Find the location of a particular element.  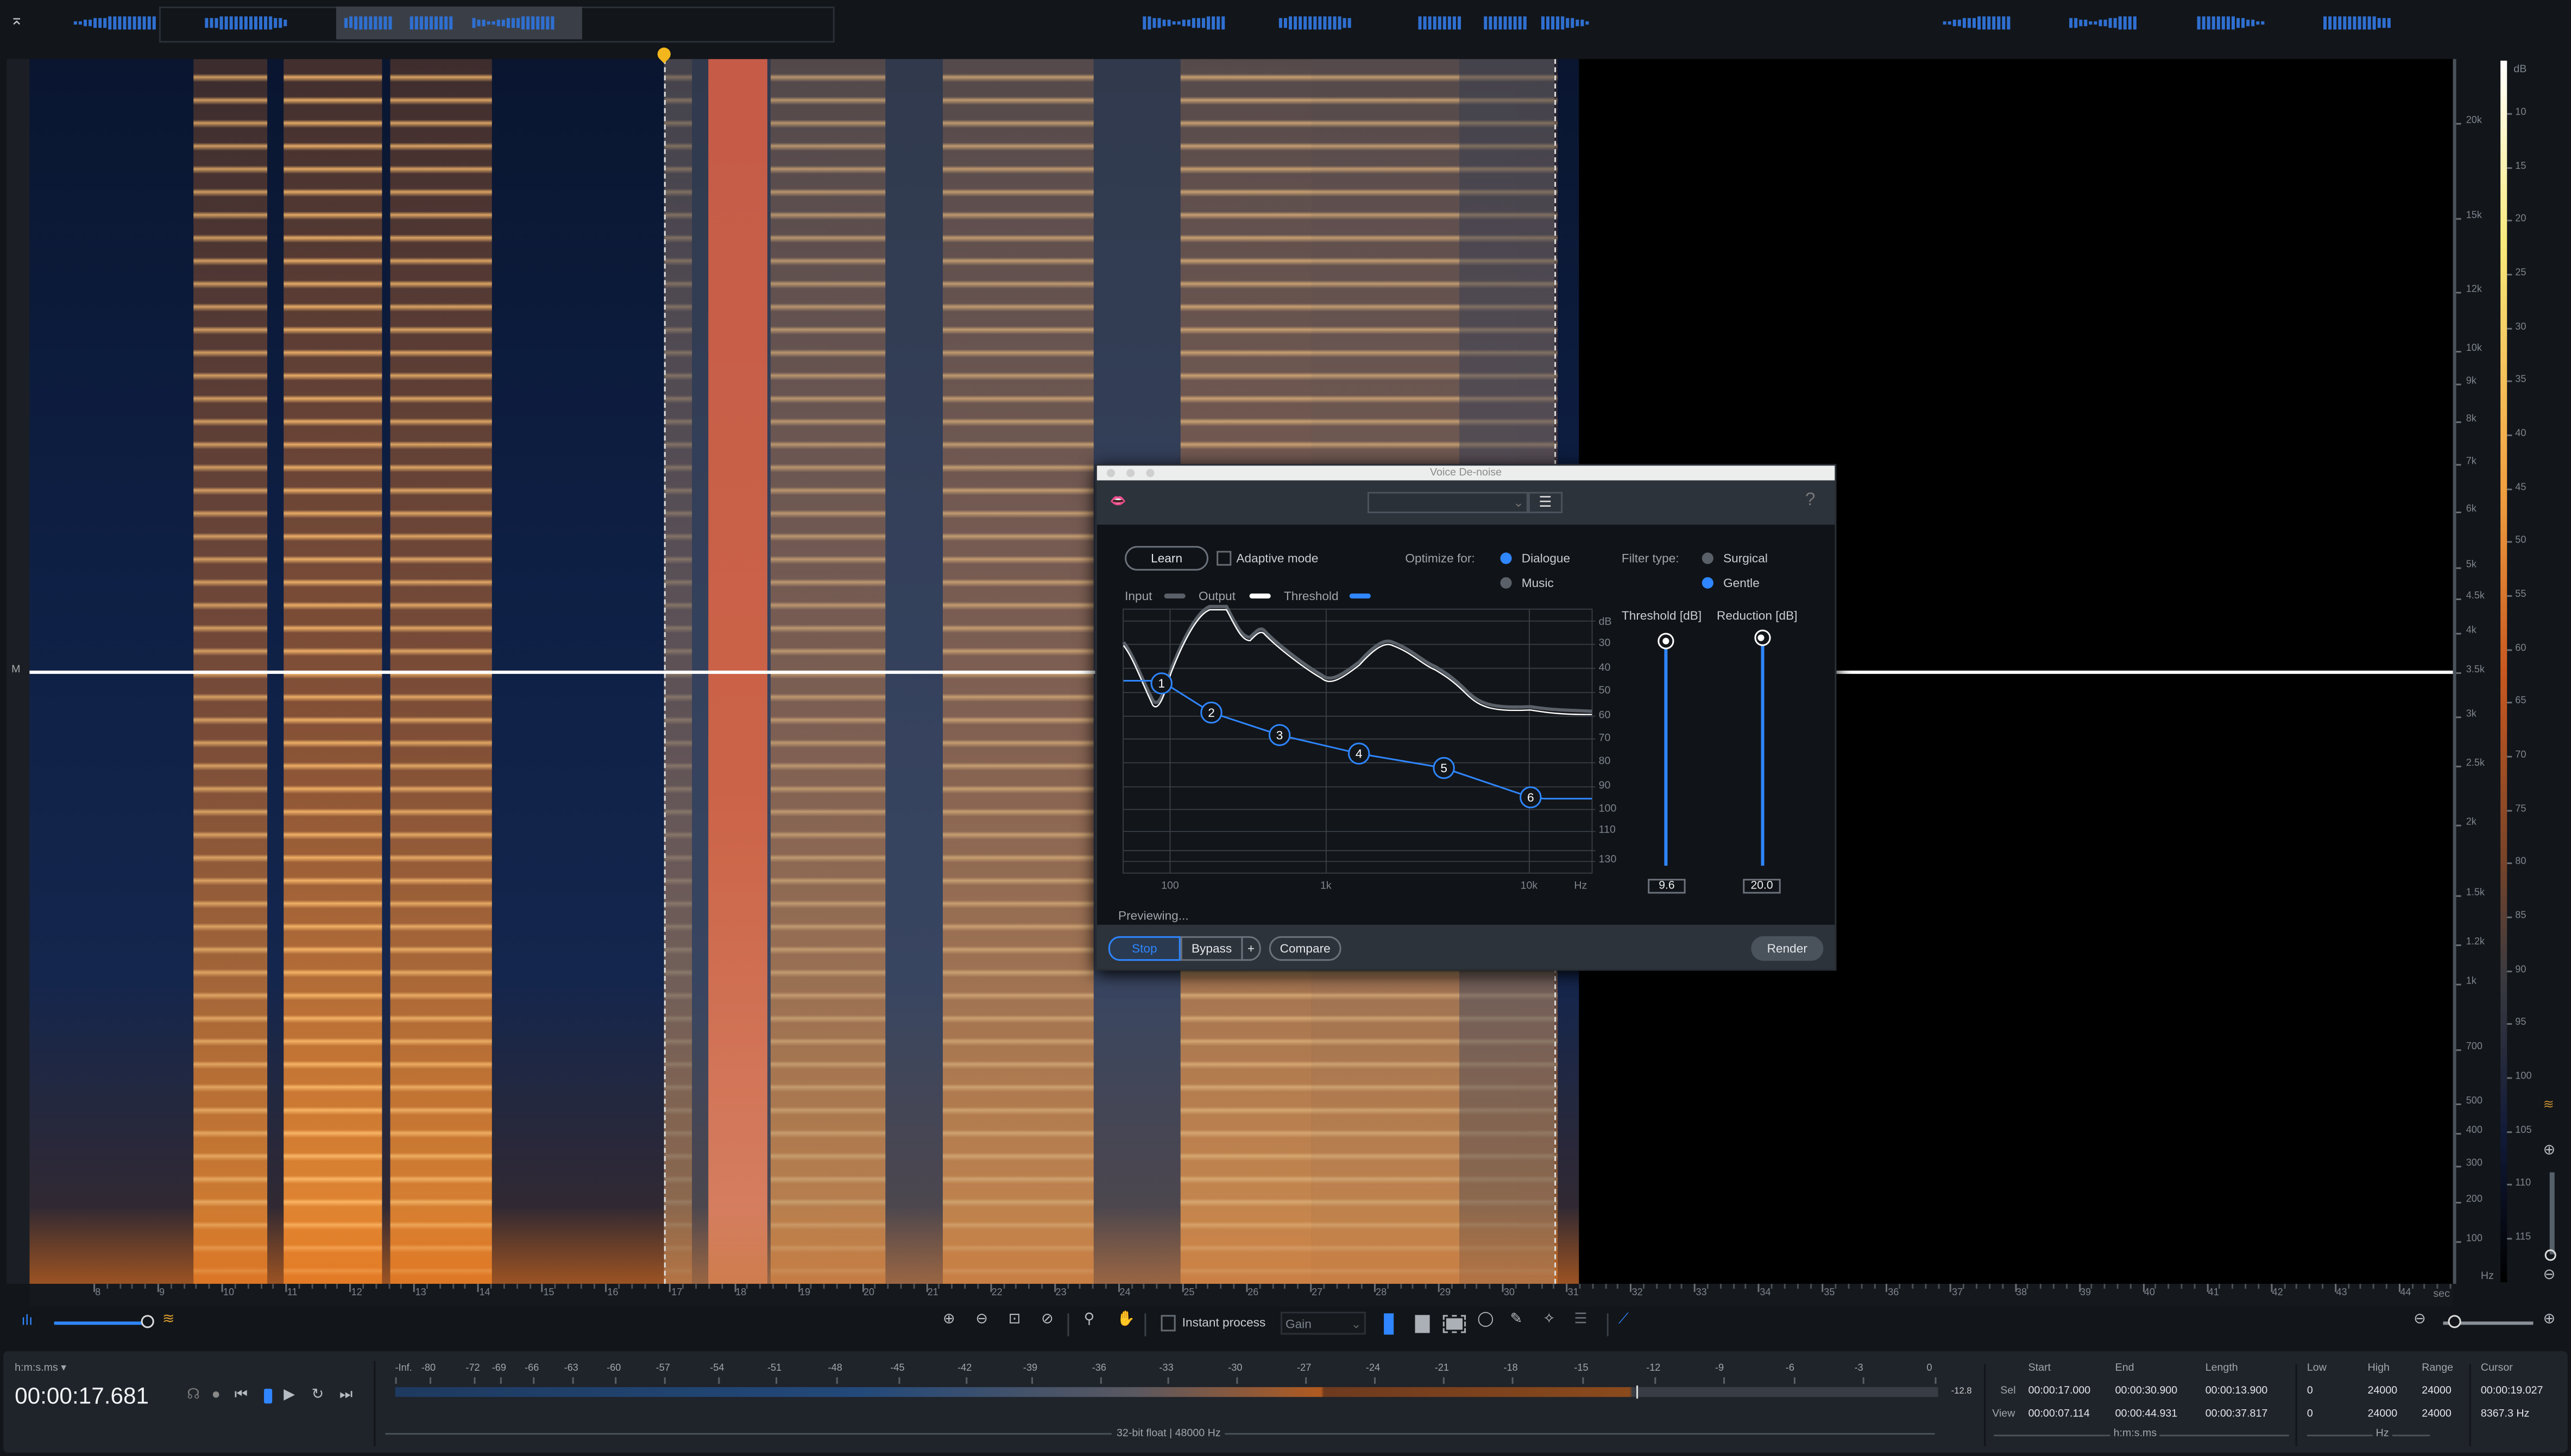

brush-tool-icon: ✎ is located at coordinates (1516, 1318).